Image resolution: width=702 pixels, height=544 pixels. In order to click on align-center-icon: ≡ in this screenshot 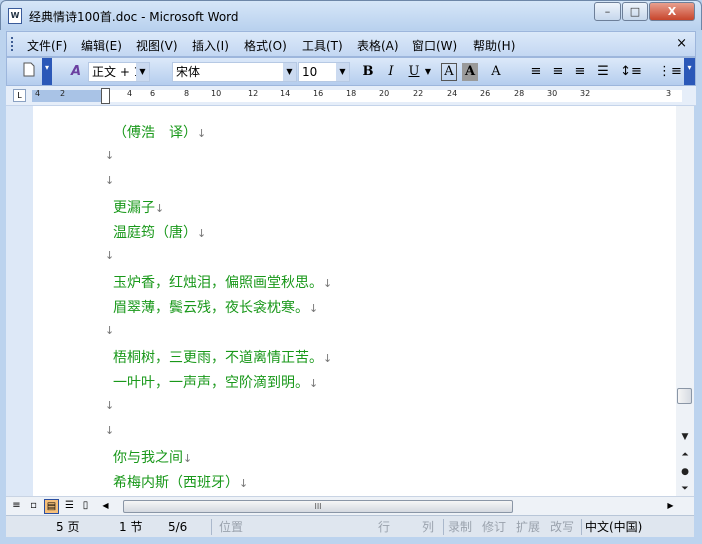, I will do `click(558, 72)`.